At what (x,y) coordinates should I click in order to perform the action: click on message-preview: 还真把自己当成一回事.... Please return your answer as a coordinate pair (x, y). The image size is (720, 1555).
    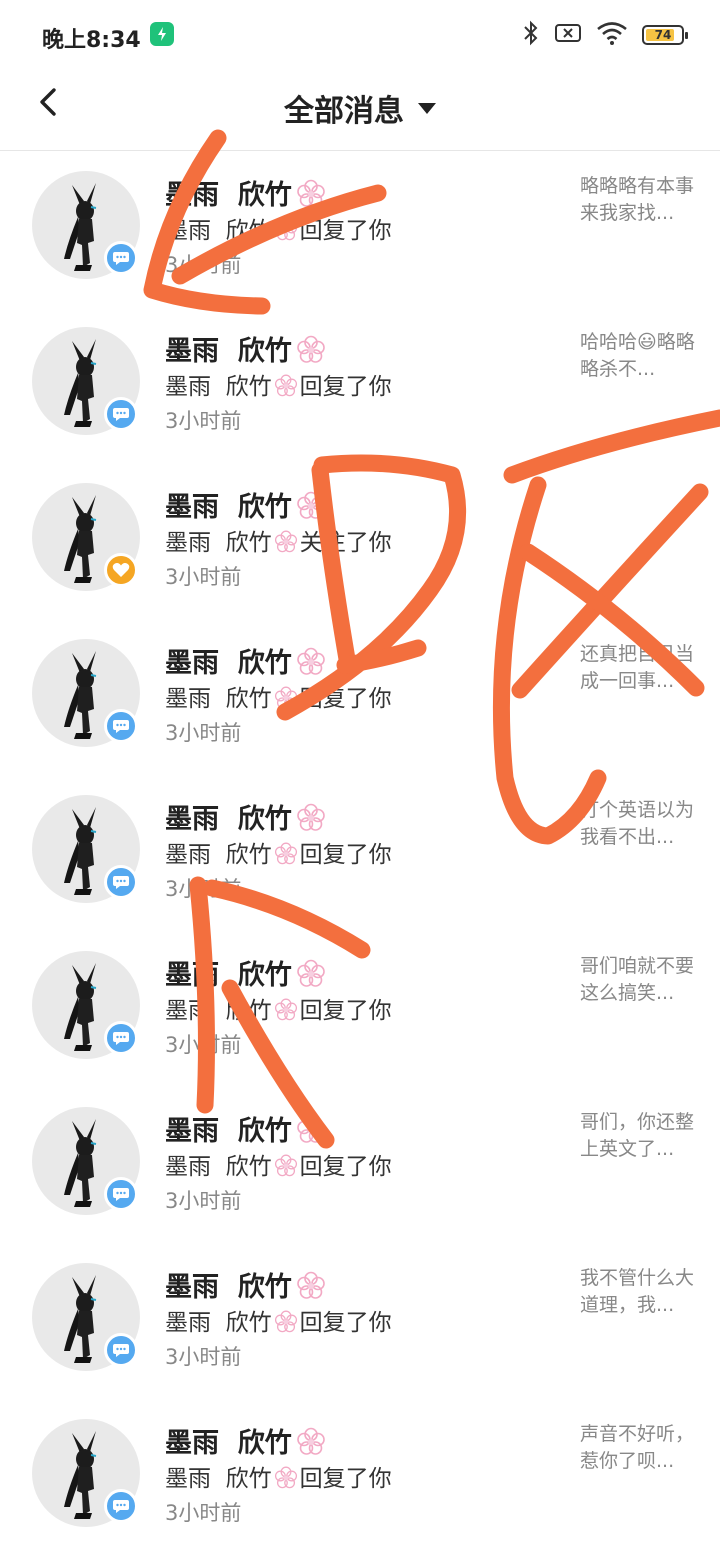
    Looking at the image, I should click on (640, 668).